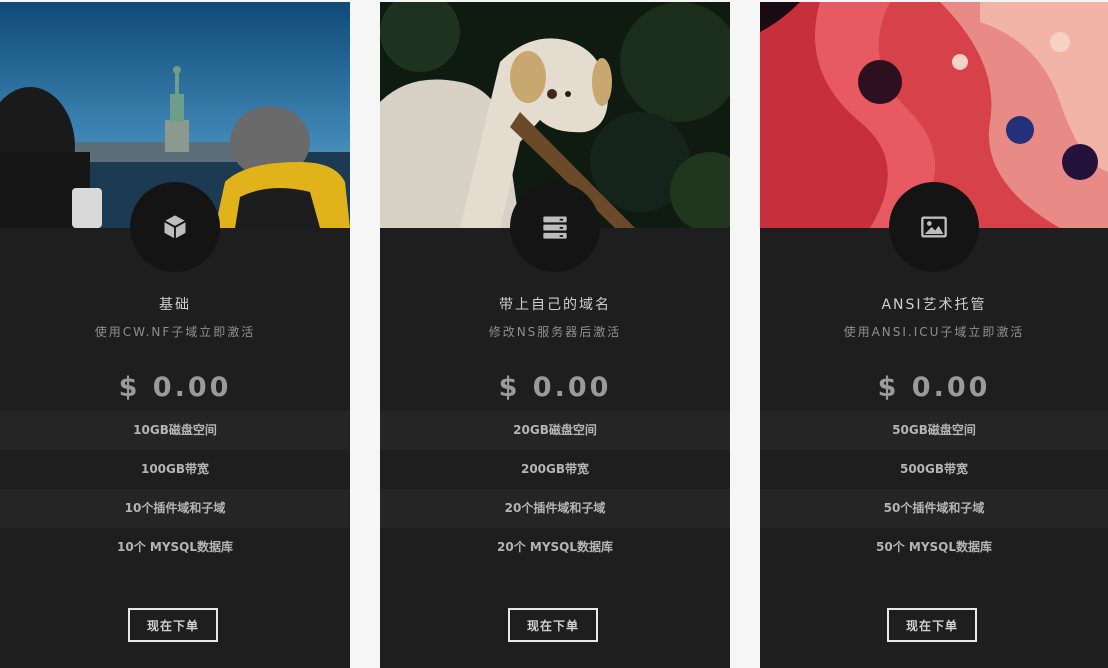 The image size is (1108, 668). I want to click on feature-item: 20个 MYSQL数据库, so click(555, 547).